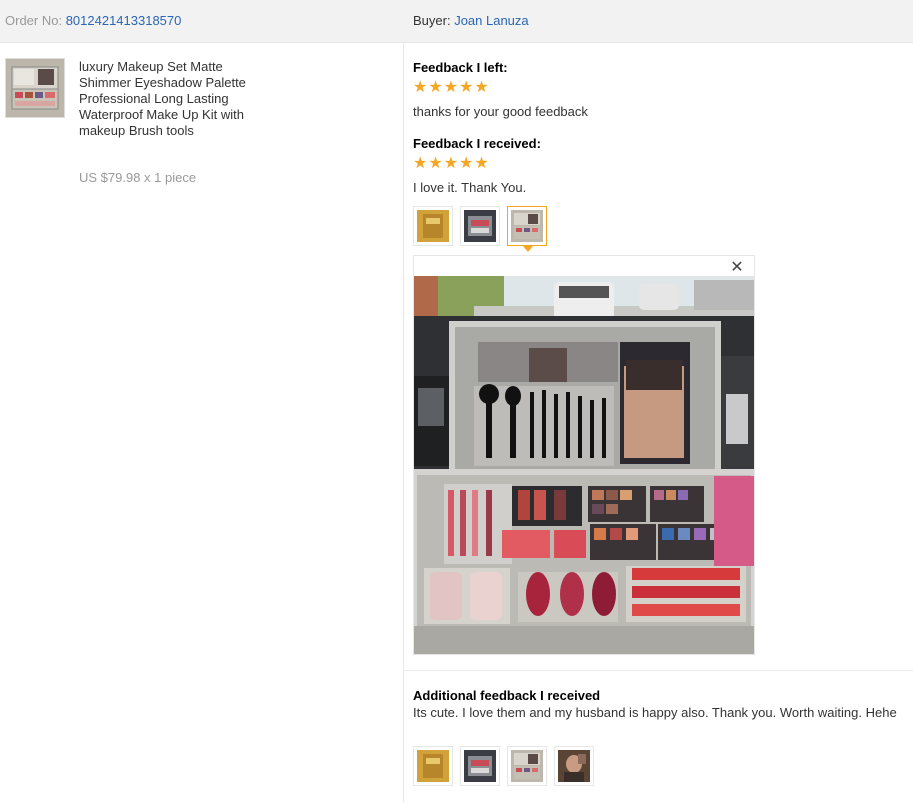 The width and height of the screenshot is (913, 802). I want to click on order-number-link: 8012421413318570, so click(124, 20).